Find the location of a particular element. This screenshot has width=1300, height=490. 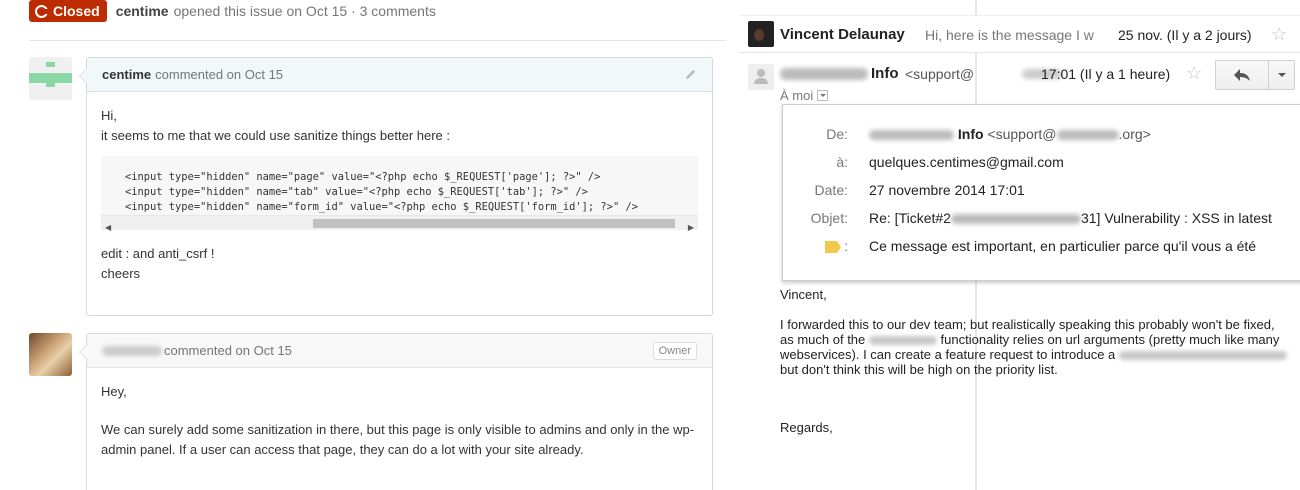

details-label: à: is located at coordinates (842, 162).